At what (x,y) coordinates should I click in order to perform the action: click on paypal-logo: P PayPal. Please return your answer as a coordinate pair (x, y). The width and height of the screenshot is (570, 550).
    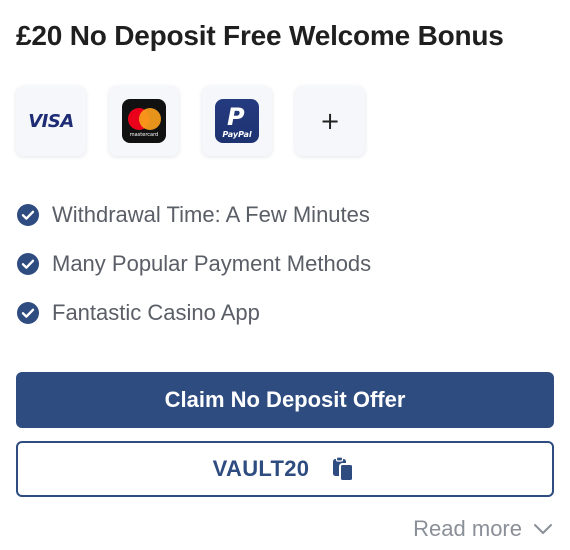
    Looking at the image, I should click on (237, 121).